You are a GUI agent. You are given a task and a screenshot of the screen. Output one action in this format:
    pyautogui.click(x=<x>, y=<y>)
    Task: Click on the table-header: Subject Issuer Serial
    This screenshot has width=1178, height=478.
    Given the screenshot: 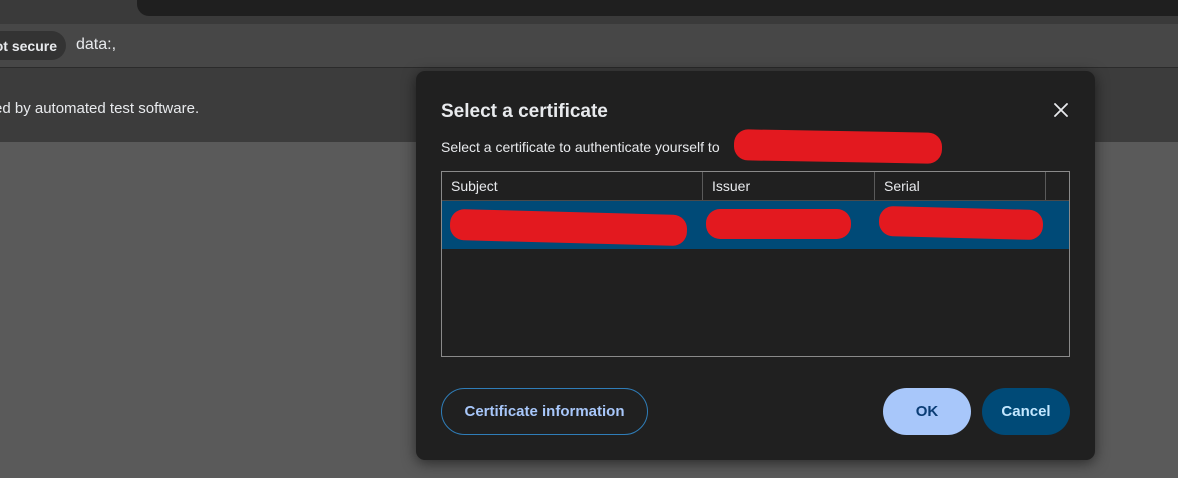 What is the action you would take?
    pyautogui.click(x=755, y=186)
    